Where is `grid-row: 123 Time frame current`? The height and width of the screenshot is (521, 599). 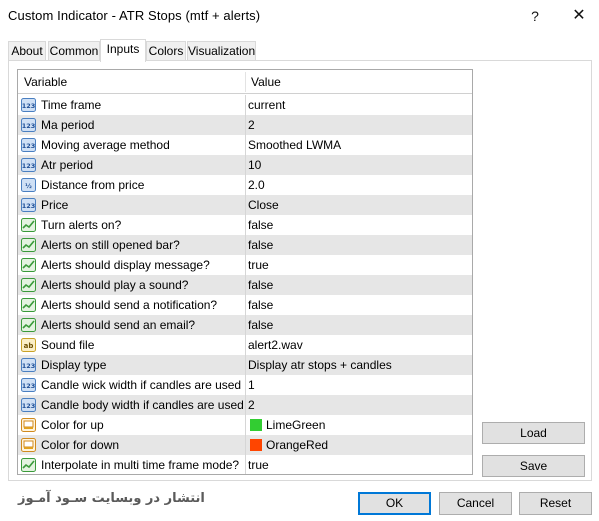 grid-row: 123 Time frame current is located at coordinates (245, 105).